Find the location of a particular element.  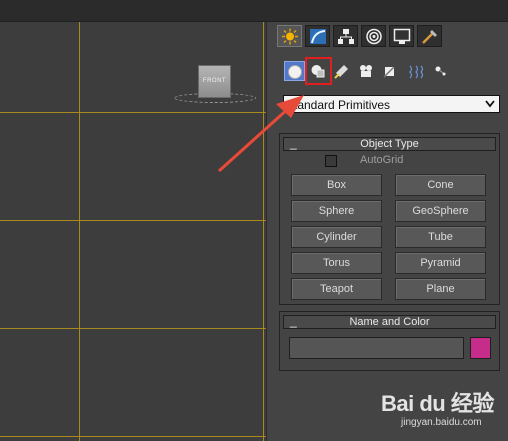

baidu-watermark: Bai du 经验 jingyan.baidu.com is located at coordinates (443, 412).